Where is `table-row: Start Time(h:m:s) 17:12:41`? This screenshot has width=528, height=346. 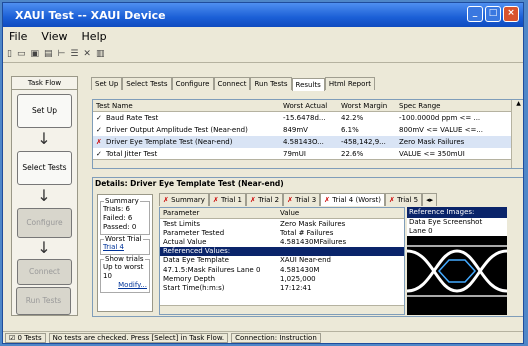 table-row: Start Time(h:m:s) 17:12:41 is located at coordinates (282, 287).